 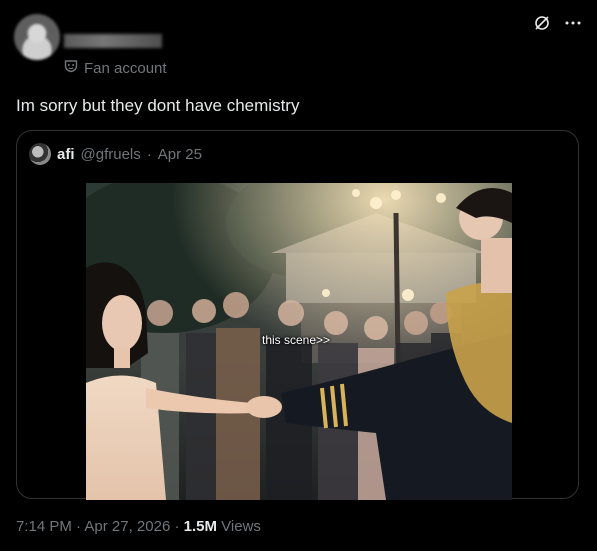 What do you see at coordinates (71, 68) in the screenshot?
I see `mask-icon` at bounding box center [71, 68].